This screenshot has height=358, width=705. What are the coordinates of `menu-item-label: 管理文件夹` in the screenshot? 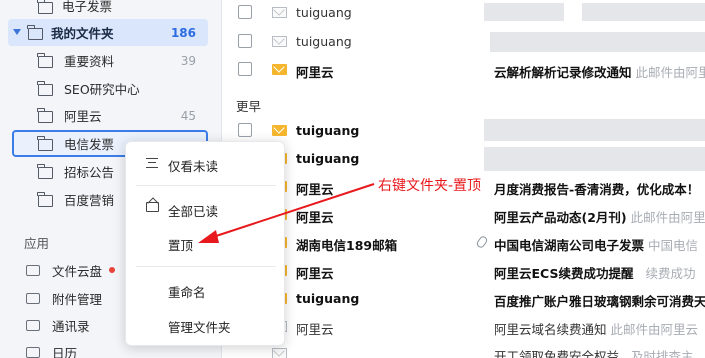 It's located at (199, 327).